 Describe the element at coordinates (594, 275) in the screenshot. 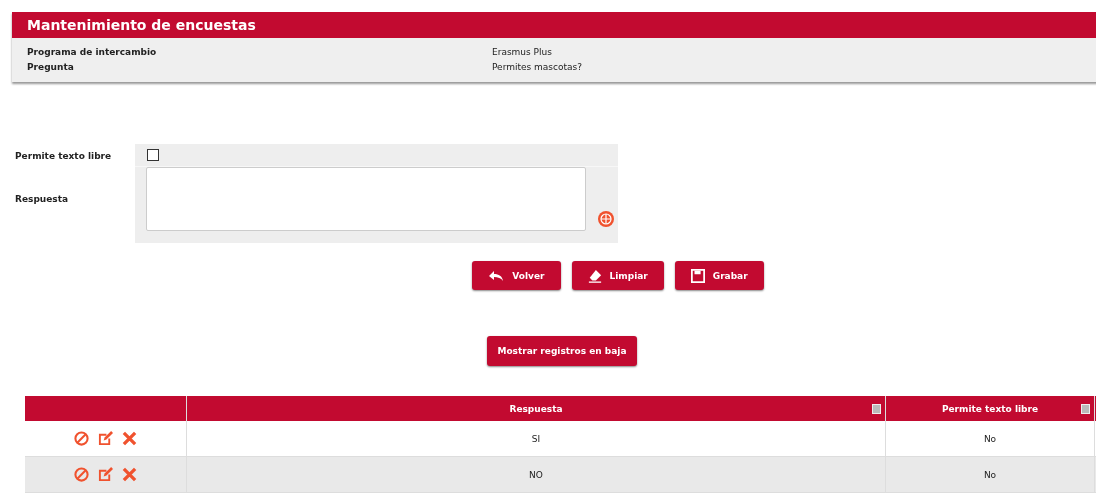

I see `eraser-icon` at that location.